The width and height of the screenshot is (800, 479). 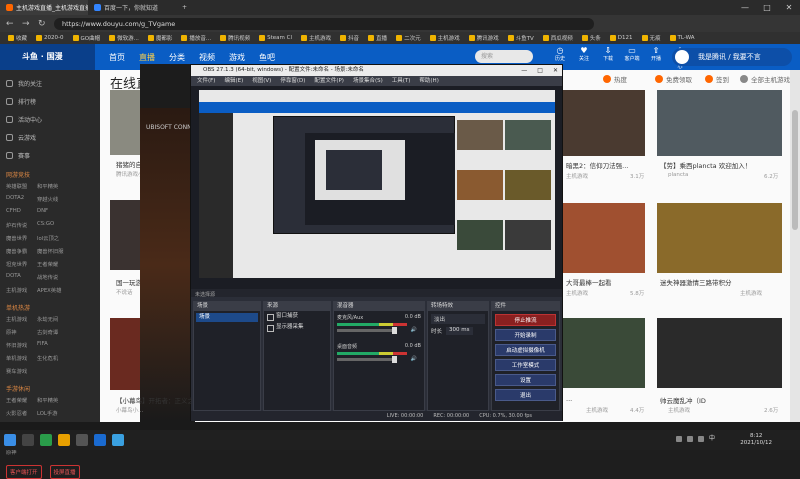 I want to click on bookmark-item: 二次元, so click(x=408, y=38).